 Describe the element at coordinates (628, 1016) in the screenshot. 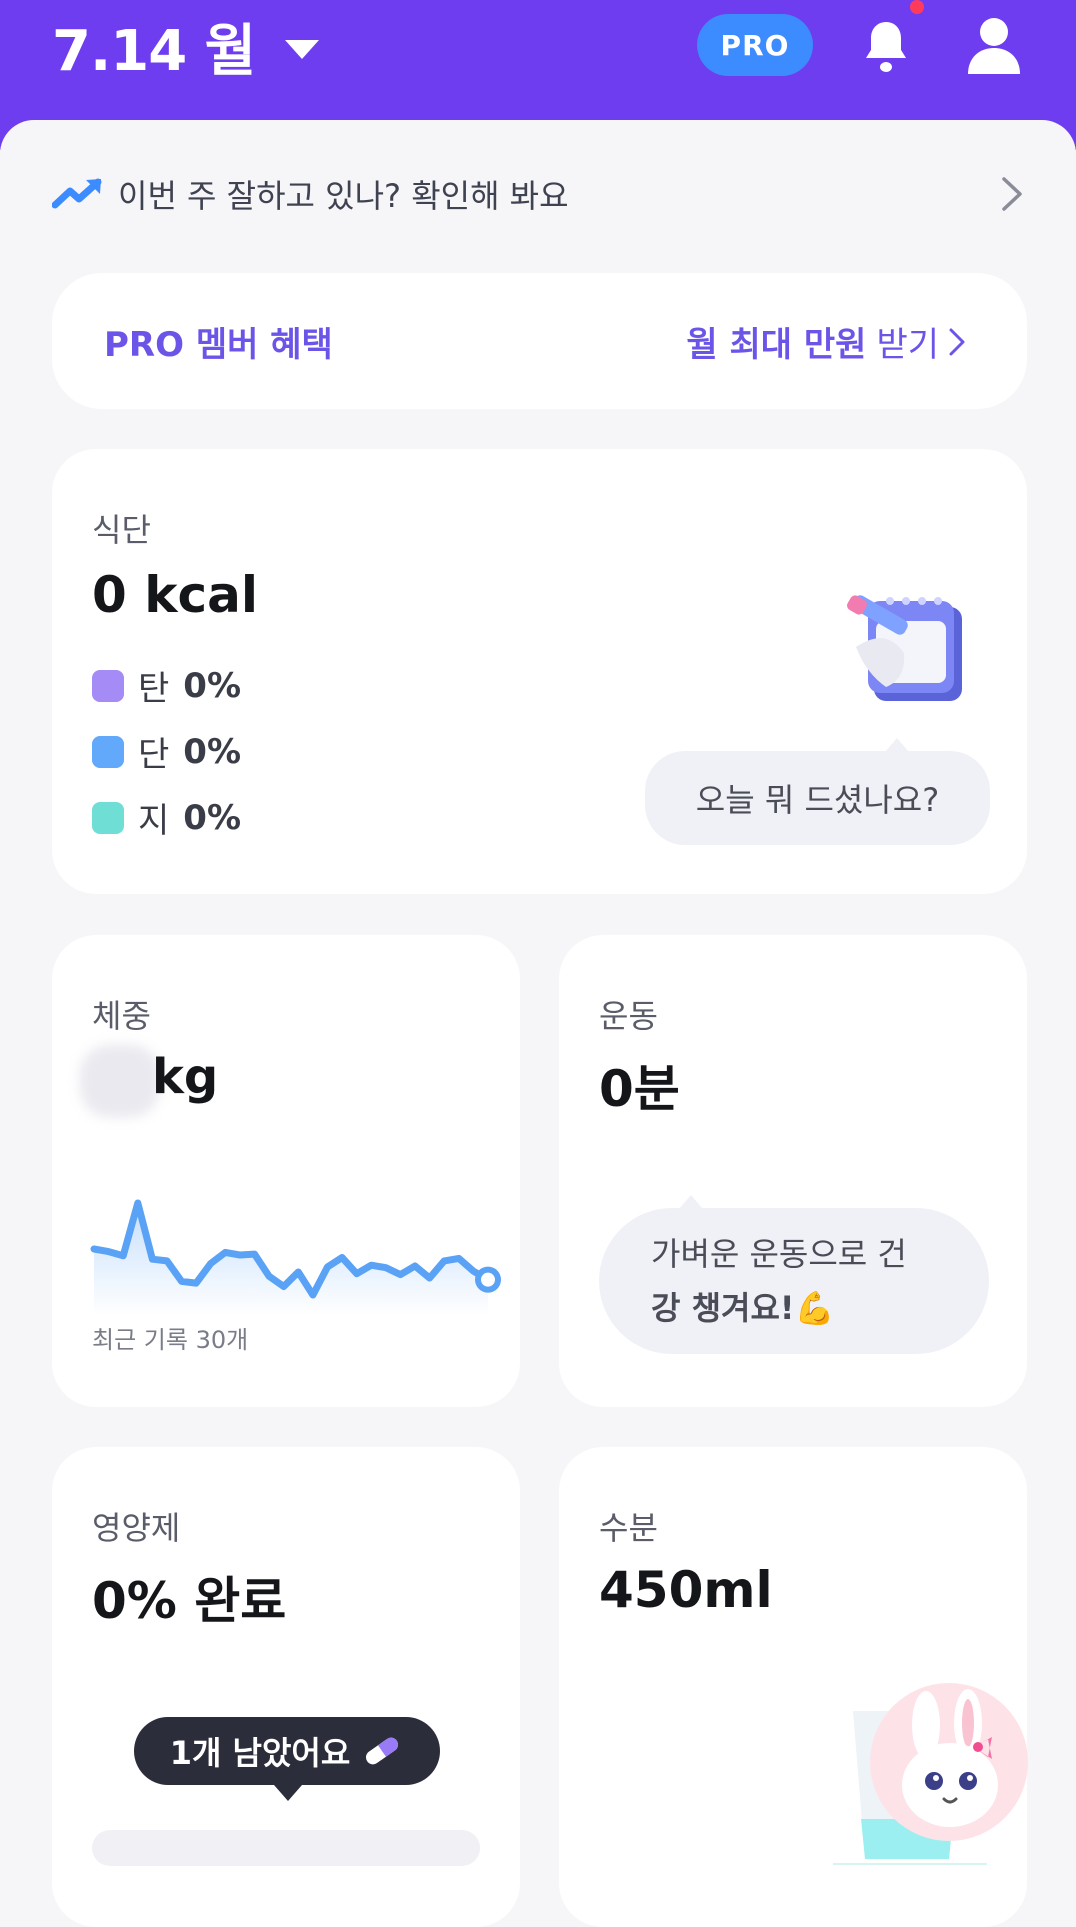

I see `exercise-label: 운동` at that location.